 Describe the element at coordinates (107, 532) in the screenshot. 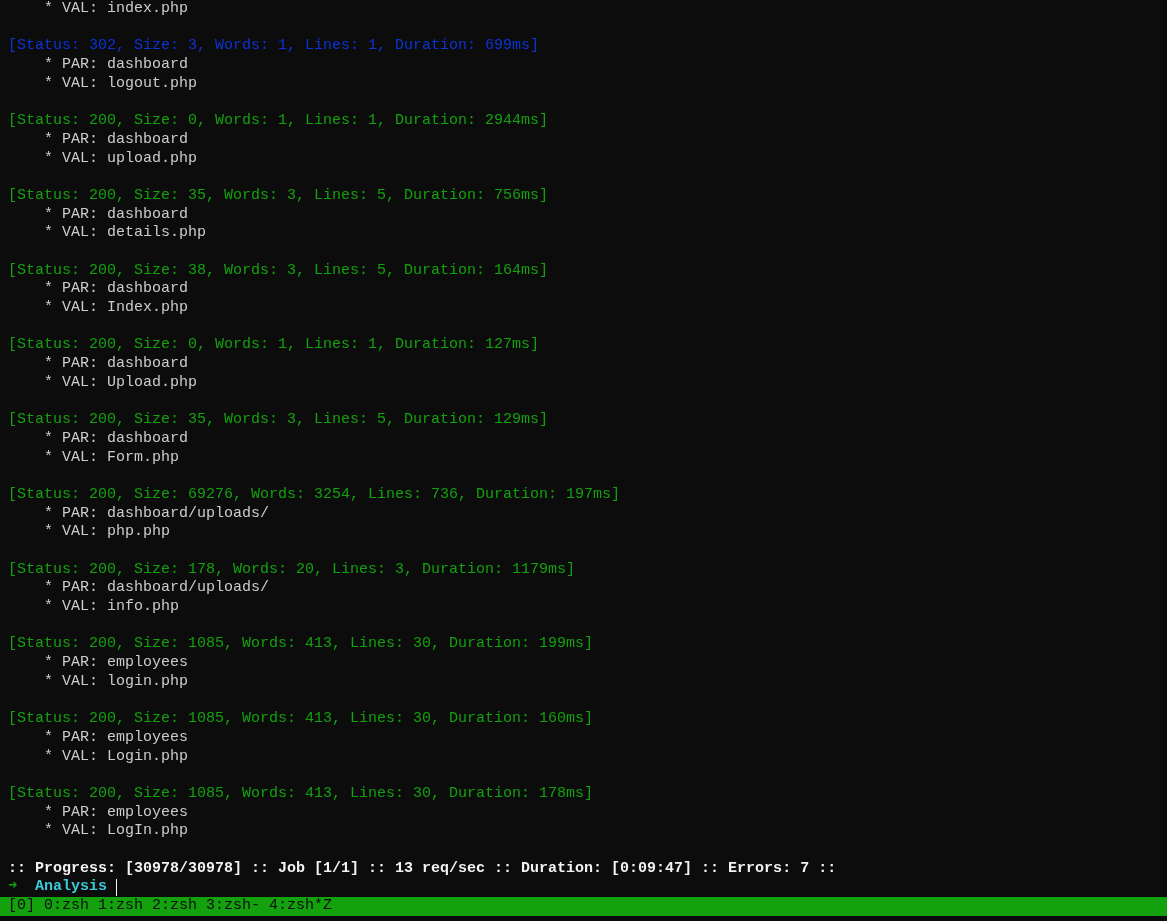

I see `output-line: * VAL: php.php` at that location.